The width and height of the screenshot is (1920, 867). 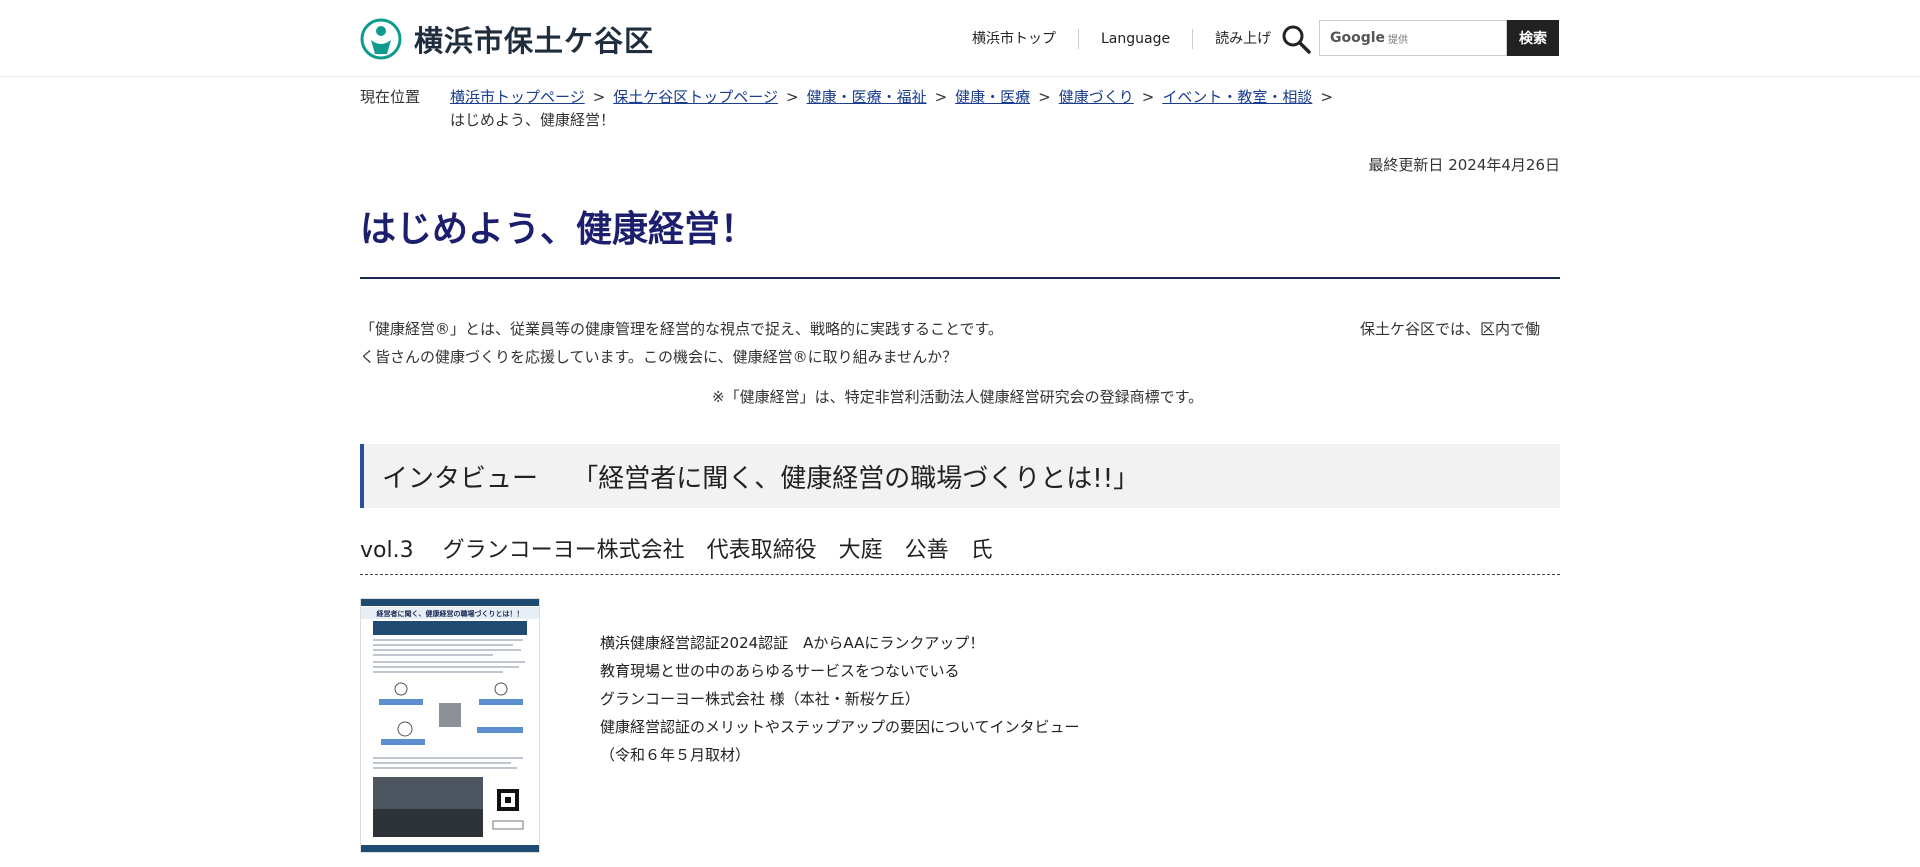 I want to click on breadcrumb-link: 健康・医療・福祉, so click(x=867, y=97).